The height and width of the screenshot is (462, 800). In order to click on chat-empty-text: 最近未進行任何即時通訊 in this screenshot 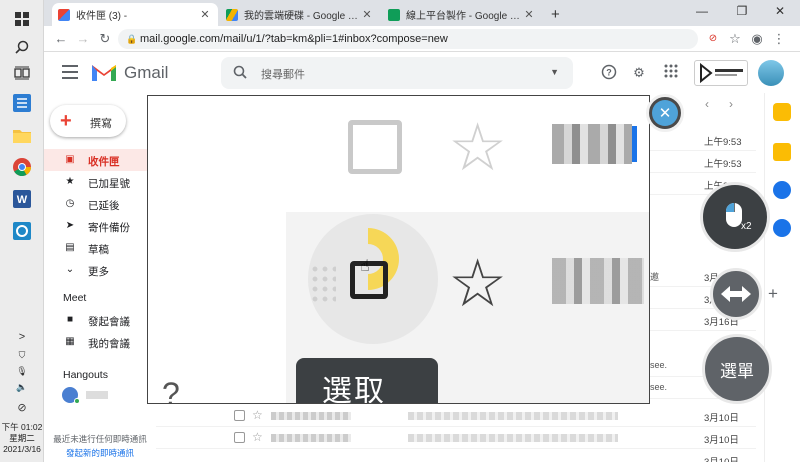, I will do `click(100, 439)`.